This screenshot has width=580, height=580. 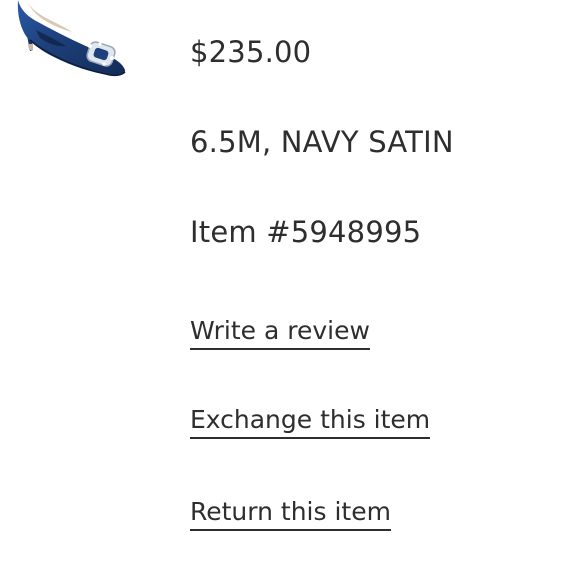 What do you see at coordinates (71, 38) in the screenshot?
I see `shoe-icon` at bounding box center [71, 38].